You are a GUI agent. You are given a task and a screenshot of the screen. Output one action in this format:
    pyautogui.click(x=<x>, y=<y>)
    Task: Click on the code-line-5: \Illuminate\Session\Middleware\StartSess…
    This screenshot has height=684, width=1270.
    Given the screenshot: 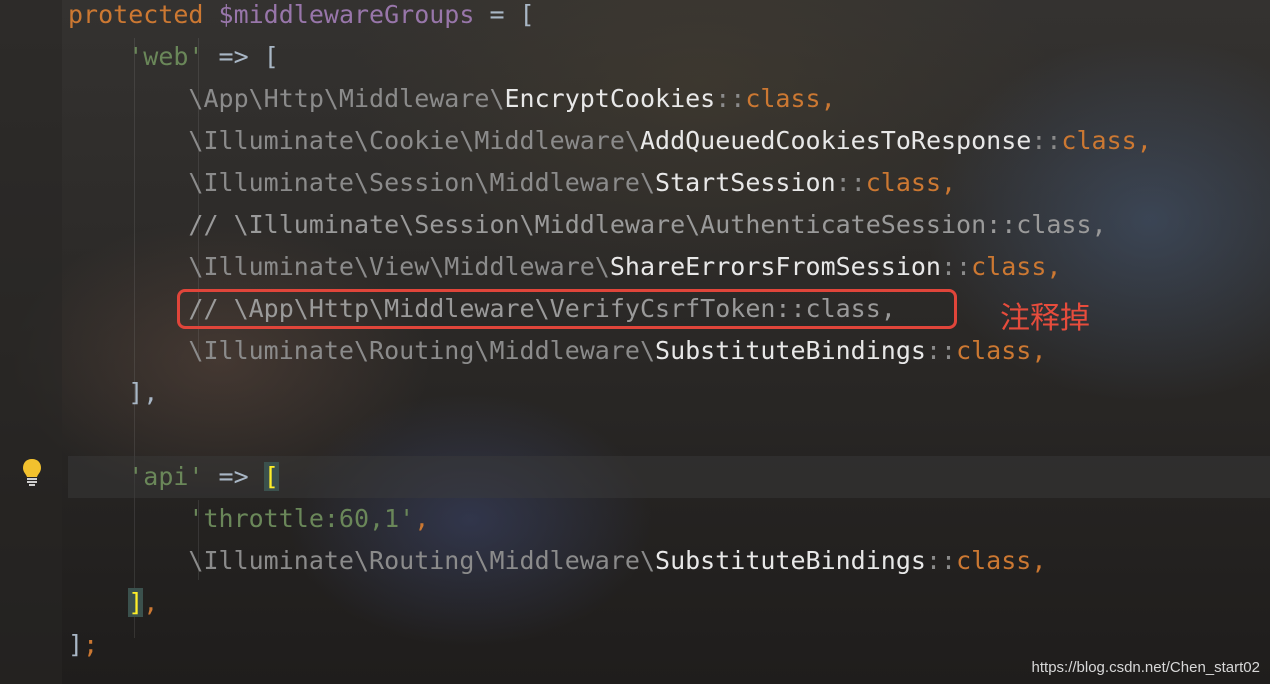 What is the action you would take?
    pyautogui.click(x=512, y=189)
    